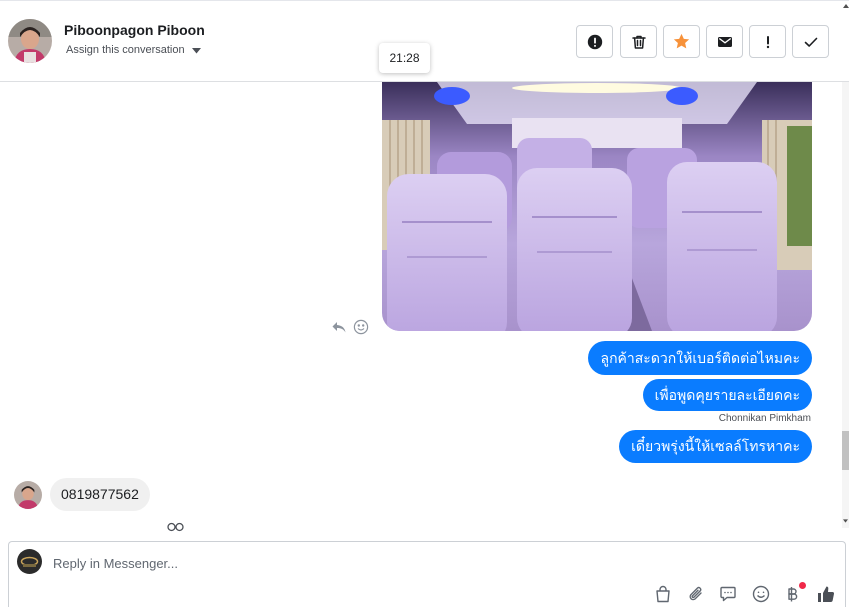  I want to click on react-emoji-icon, so click(361, 327).